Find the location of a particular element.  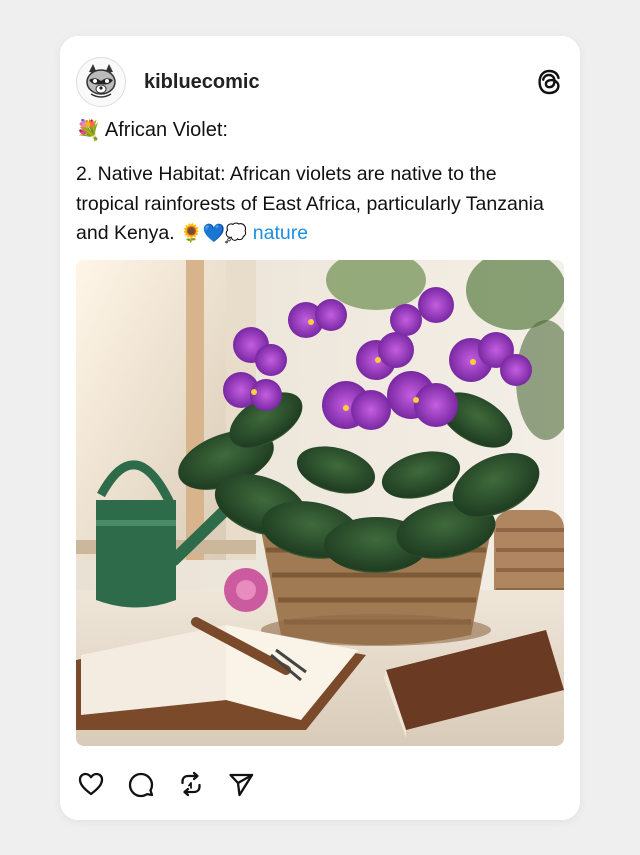

post-title-text: African Violet: is located at coordinates (166, 130).